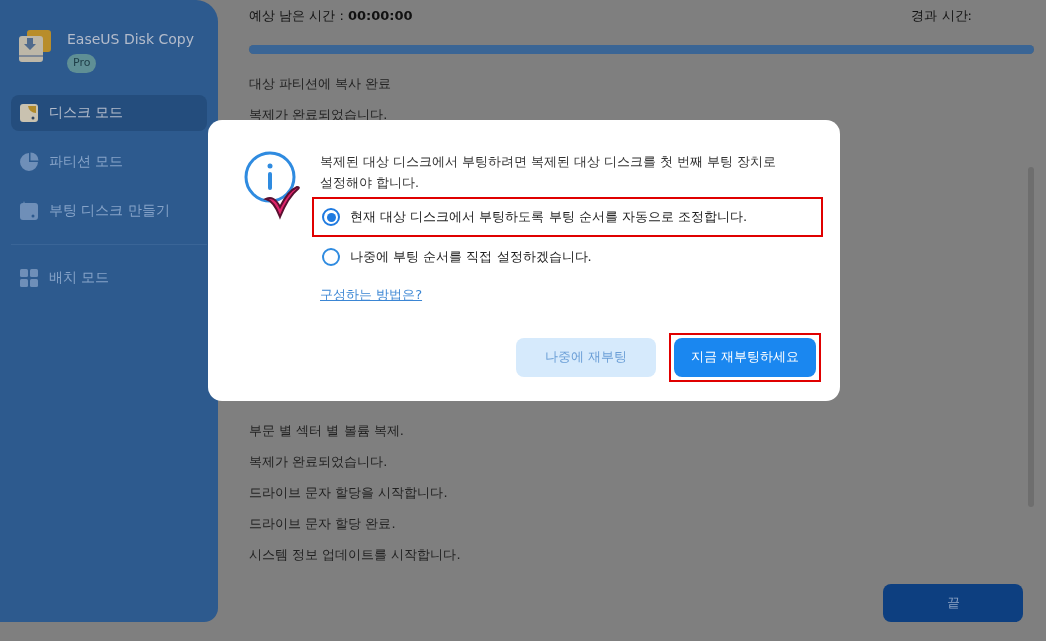 The height and width of the screenshot is (641, 1046). I want to click on option-row: 현재 대상 디스크에서 부팅하도록 부팅 순서를 자동으로 조정합니다., so click(567, 217).